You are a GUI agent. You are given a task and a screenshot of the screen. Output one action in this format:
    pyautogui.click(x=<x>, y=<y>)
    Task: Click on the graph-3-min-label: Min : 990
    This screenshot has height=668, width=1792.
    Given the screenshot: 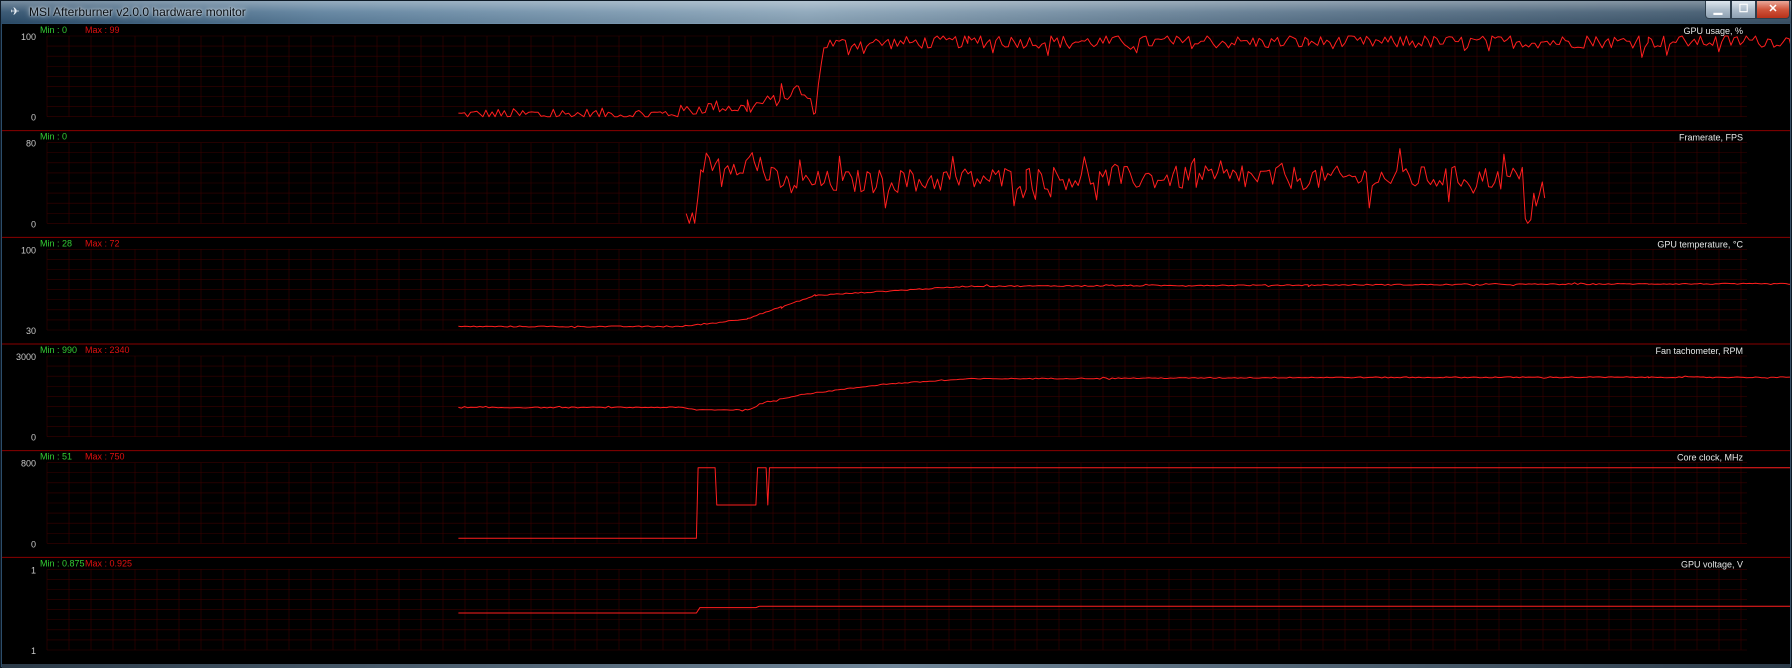 What is the action you would take?
    pyautogui.click(x=58, y=350)
    